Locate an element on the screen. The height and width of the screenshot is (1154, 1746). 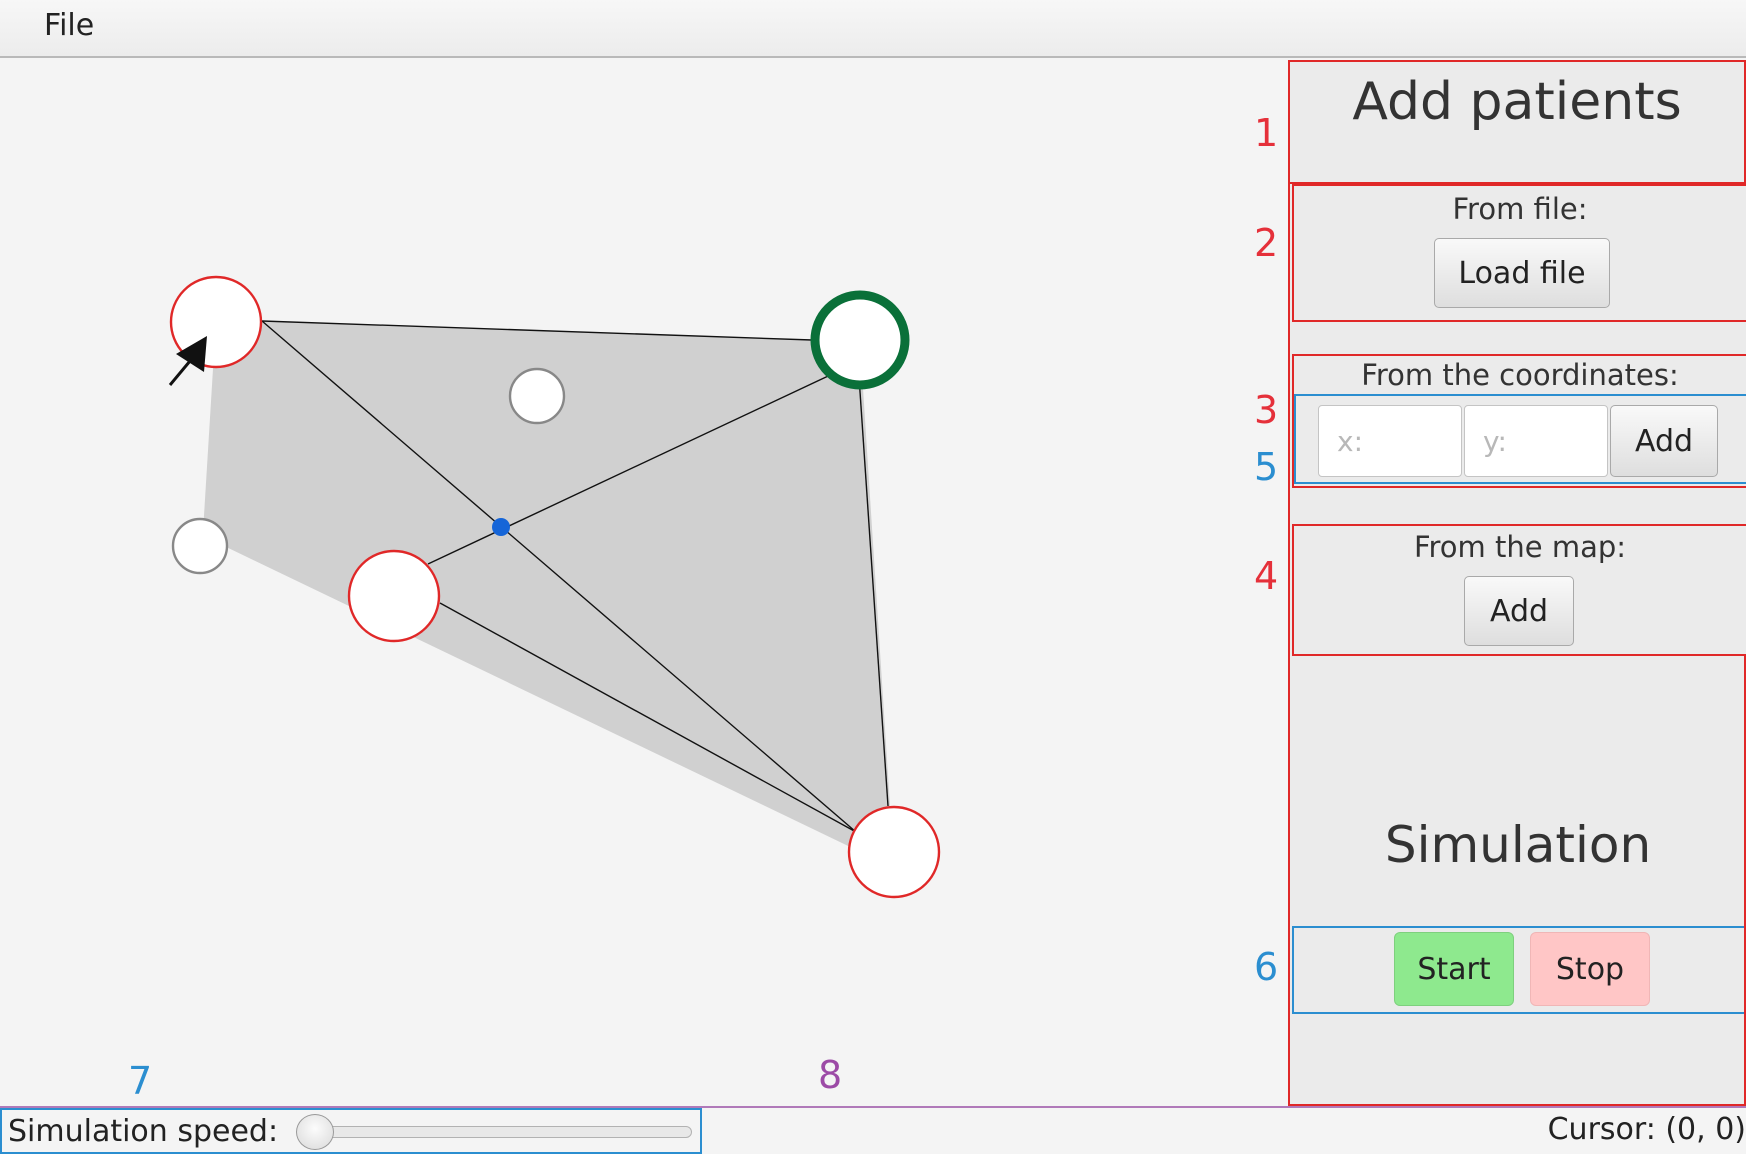
x-coordinate-field is located at coordinates (1390, 441).